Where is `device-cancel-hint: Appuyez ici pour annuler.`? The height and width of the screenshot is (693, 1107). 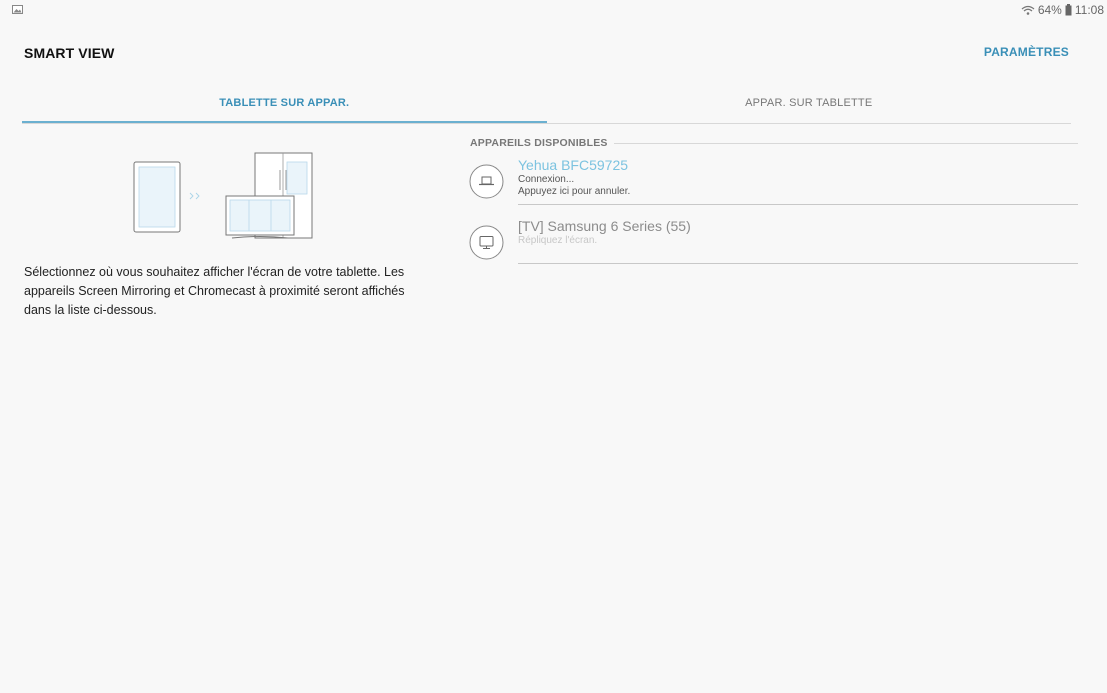
device-cancel-hint: Appuyez ici pour annuler. is located at coordinates (574, 191).